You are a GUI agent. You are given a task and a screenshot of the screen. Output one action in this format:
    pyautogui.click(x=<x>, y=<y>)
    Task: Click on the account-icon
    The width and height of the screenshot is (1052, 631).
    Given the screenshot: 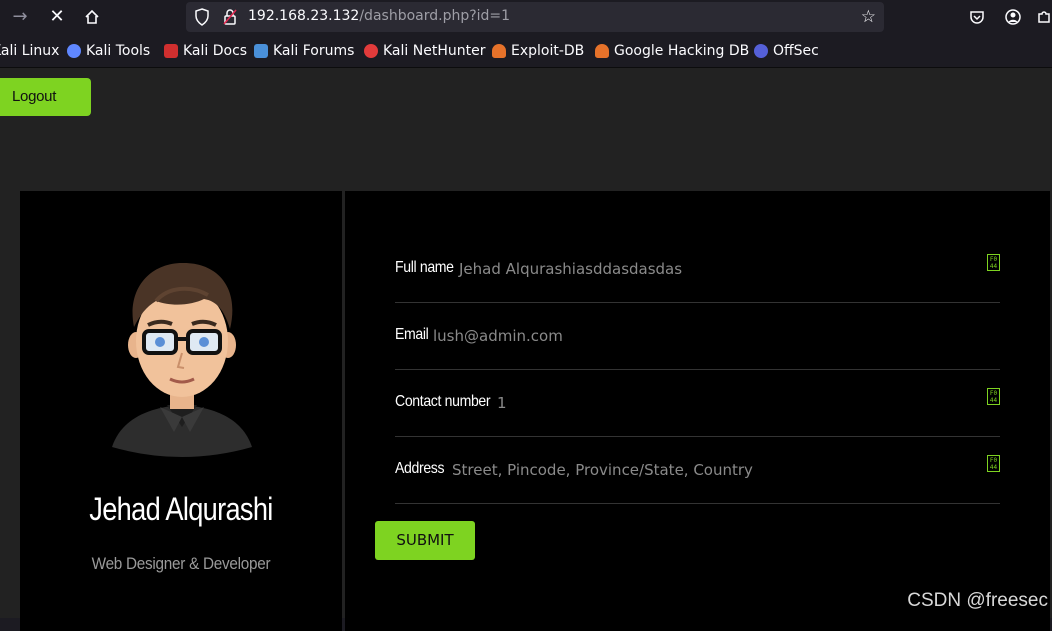 What is the action you would take?
    pyautogui.click(x=1013, y=17)
    